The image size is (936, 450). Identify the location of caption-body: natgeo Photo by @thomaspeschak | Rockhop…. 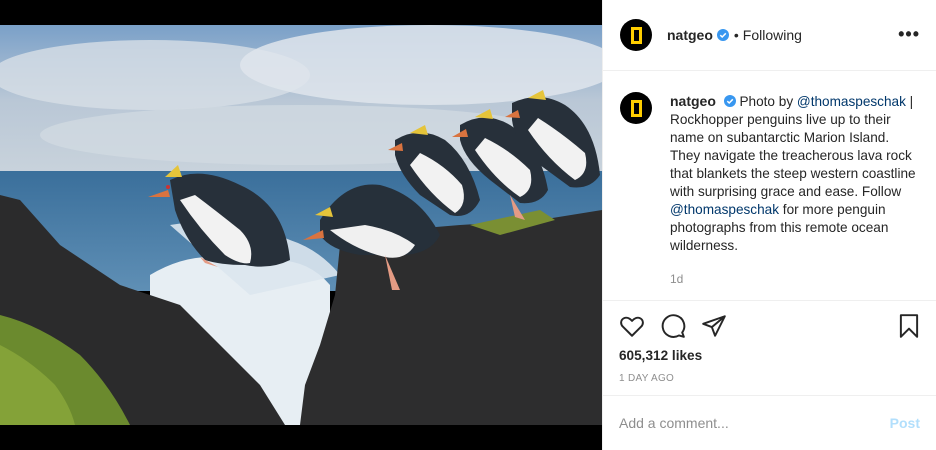
(794, 190).